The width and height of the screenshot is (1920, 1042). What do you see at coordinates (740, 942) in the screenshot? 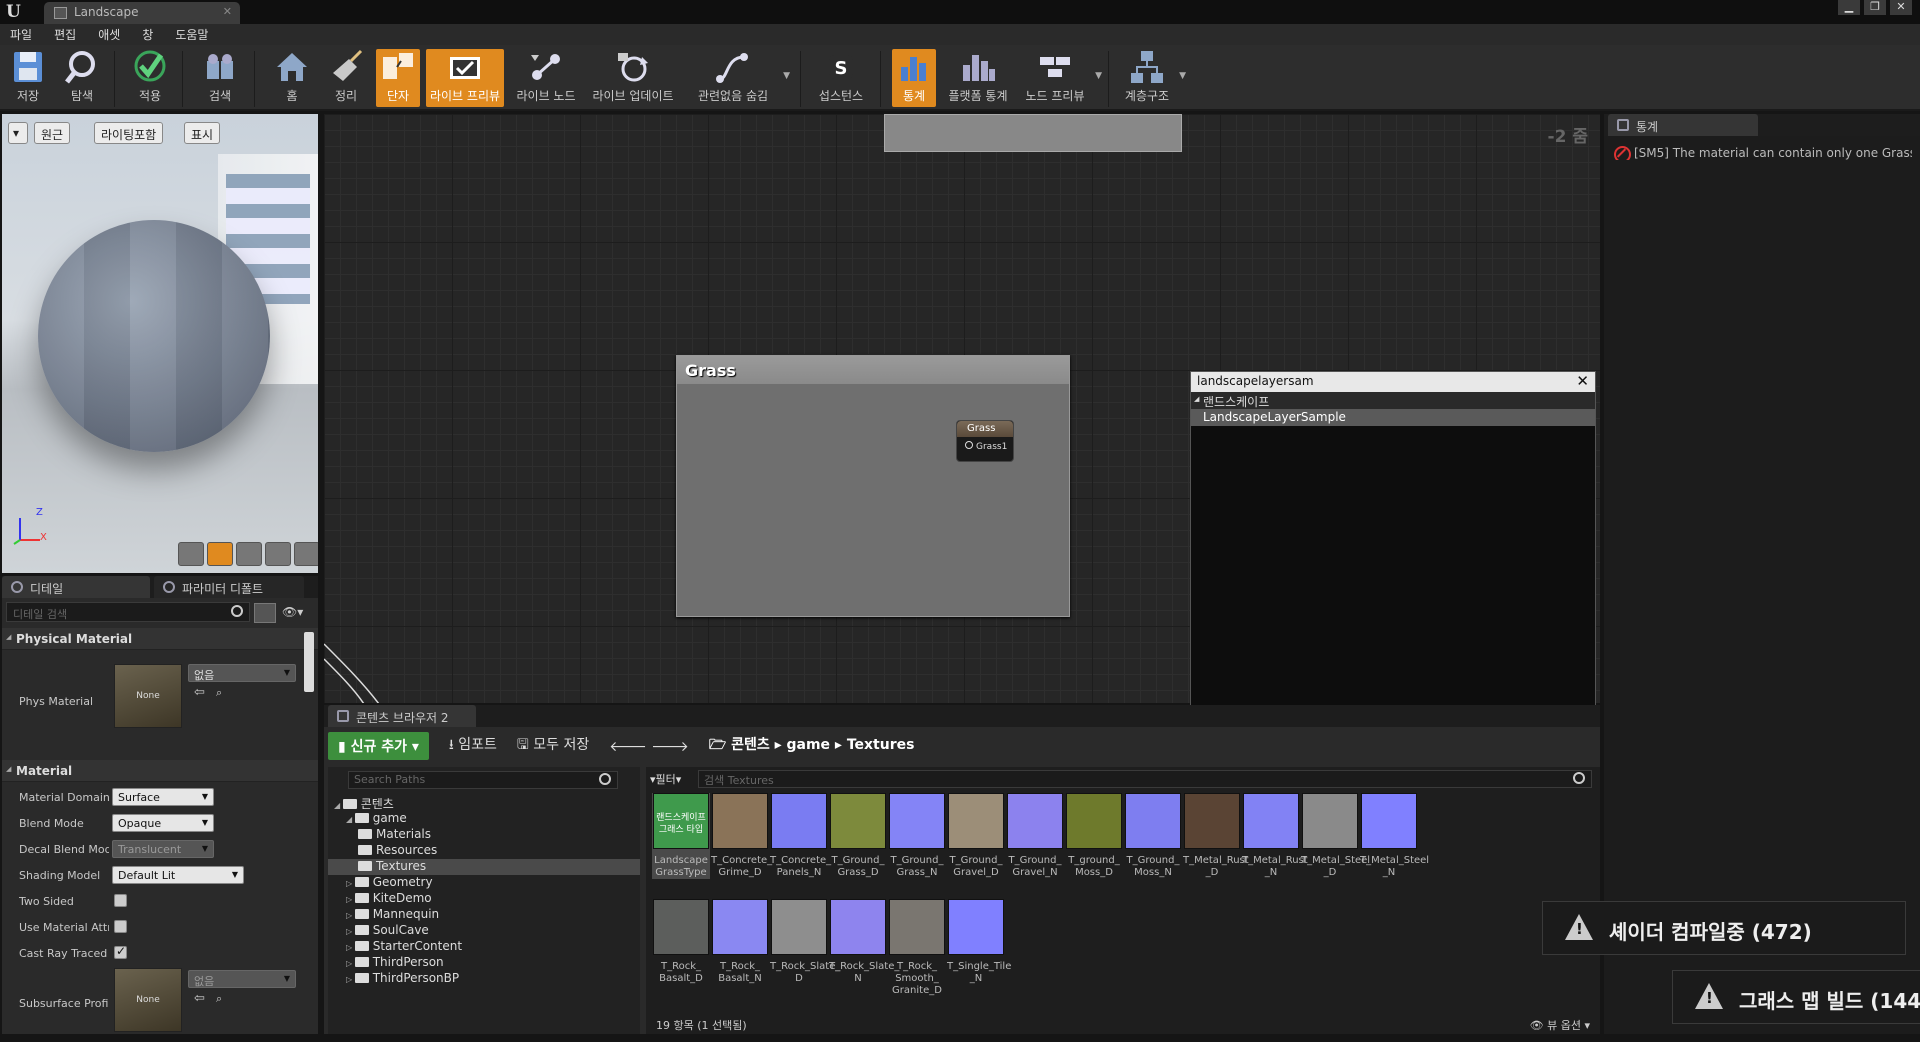
I see `asset-tile: T_Rock_ Basalt_N` at bounding box center [740, 942].